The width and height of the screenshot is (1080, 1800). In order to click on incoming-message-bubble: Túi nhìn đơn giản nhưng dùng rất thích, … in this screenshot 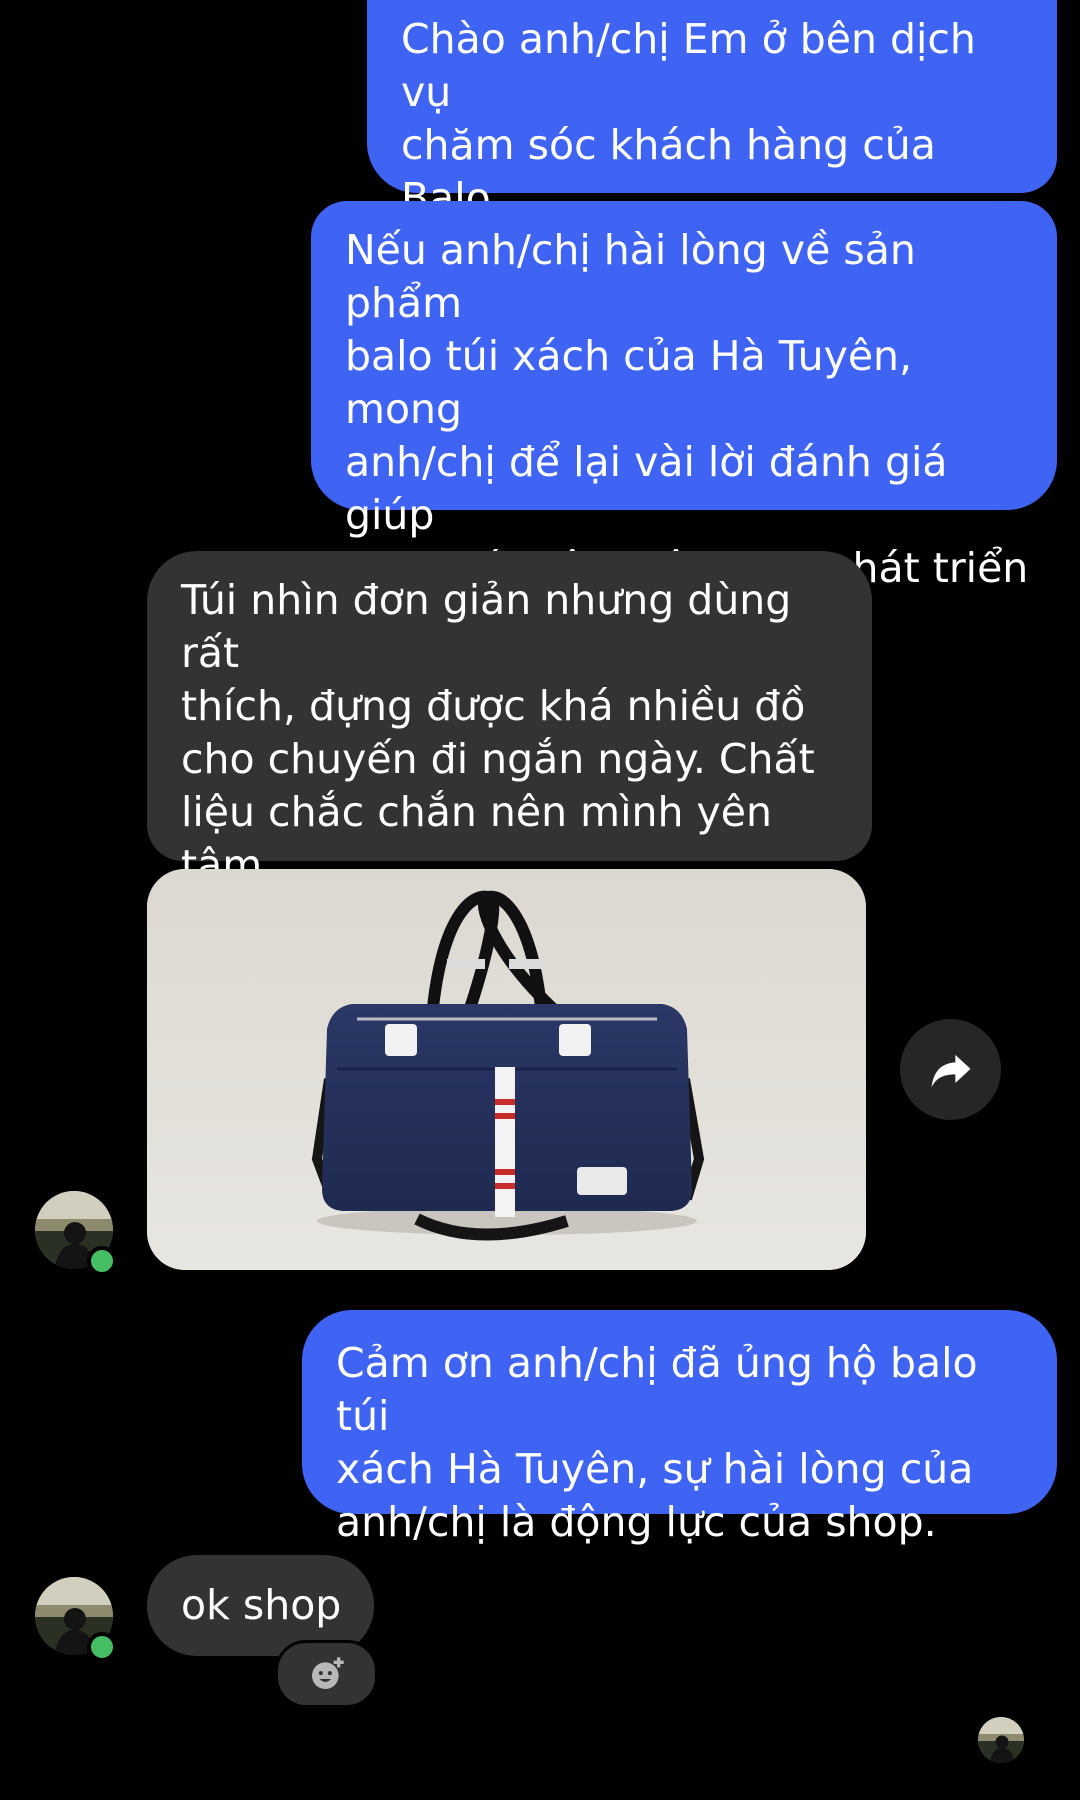, I will do `click(509, 746)`.